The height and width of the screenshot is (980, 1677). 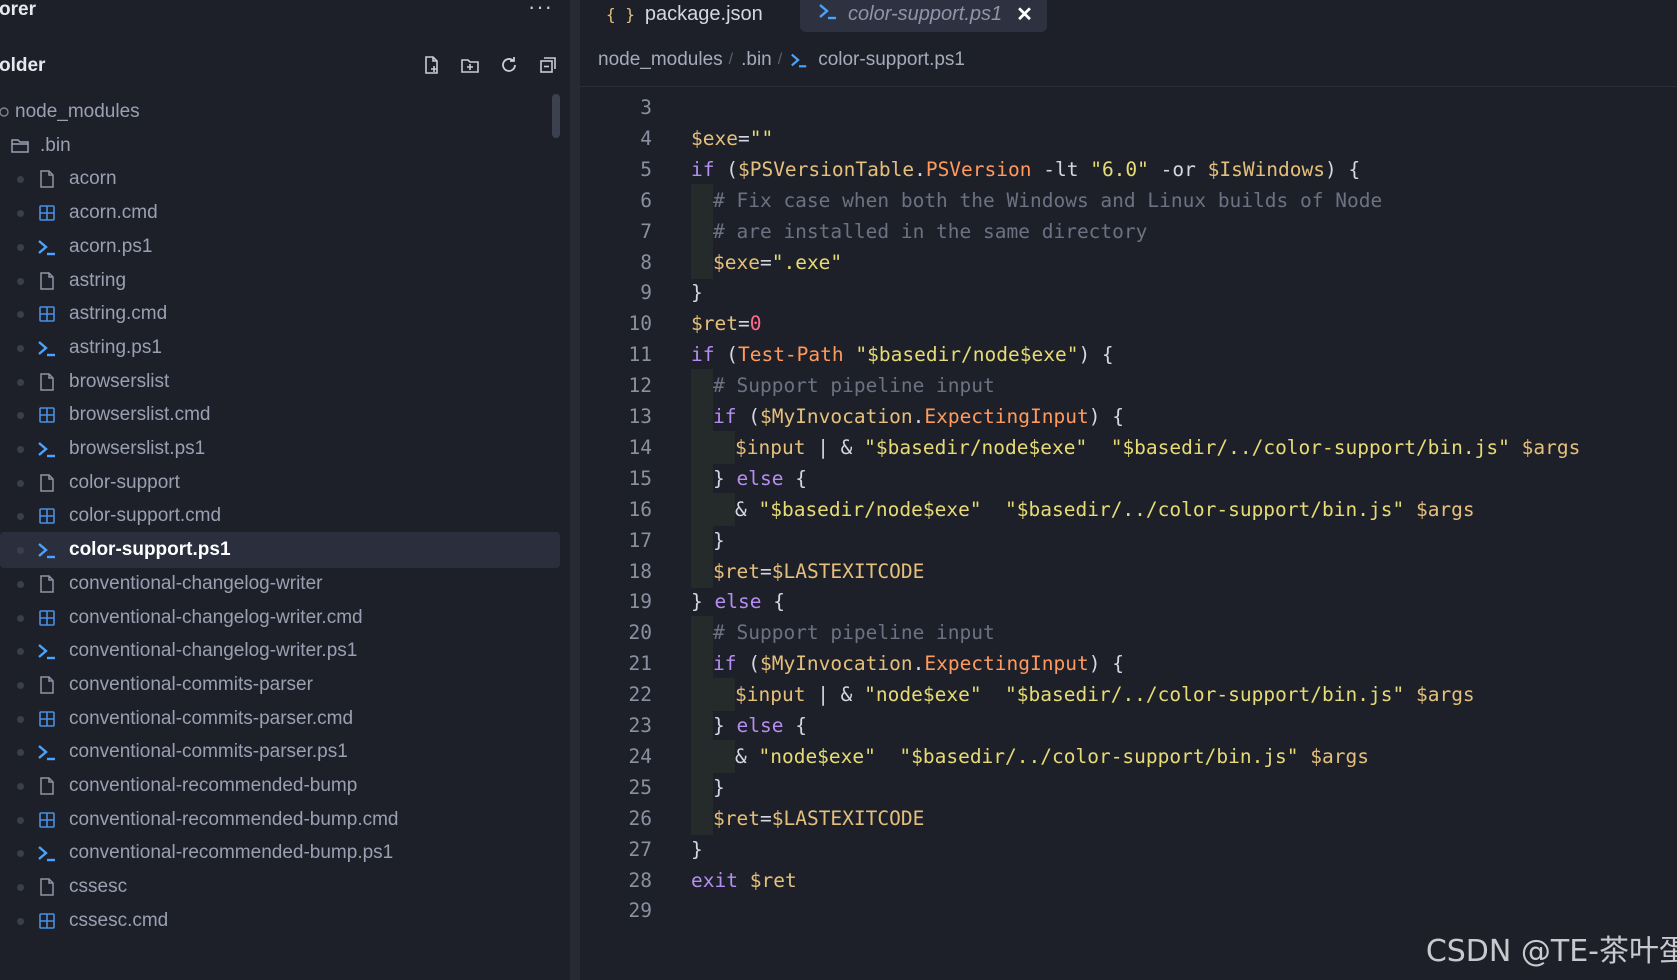 What do you see at coordinates (280, 146) in the screenshot?
I see `tree-item: .bin` at bounding box center [280, 146].